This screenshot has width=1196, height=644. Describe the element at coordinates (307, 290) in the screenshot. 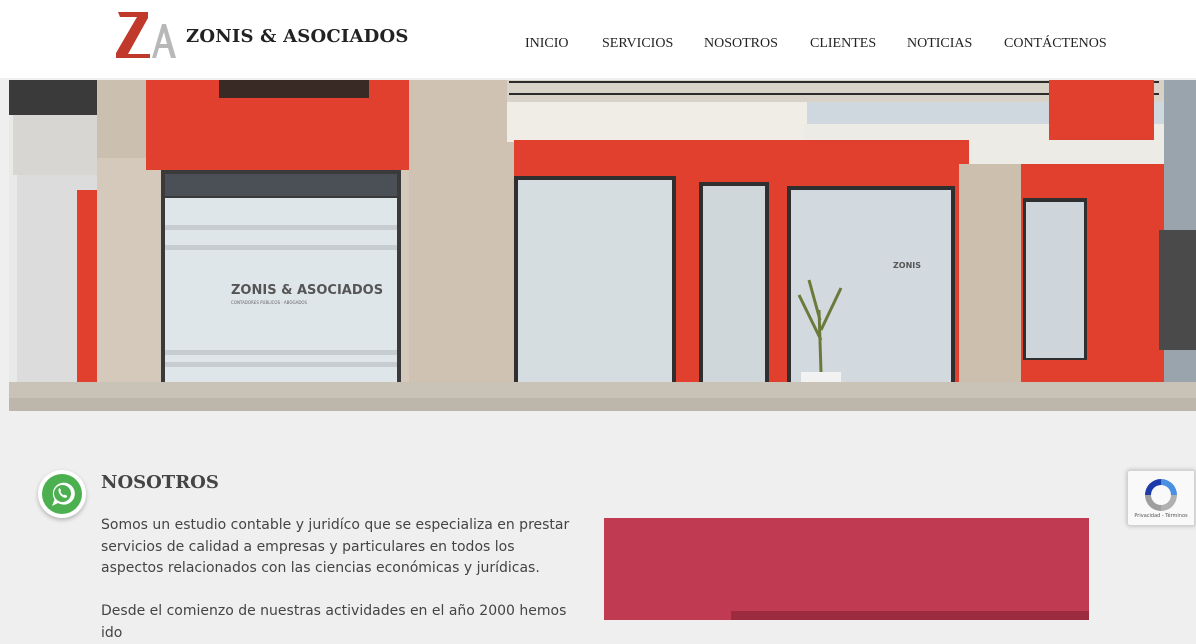

I see `window-sign: ZONIS & ASOCIADOS` at that location.